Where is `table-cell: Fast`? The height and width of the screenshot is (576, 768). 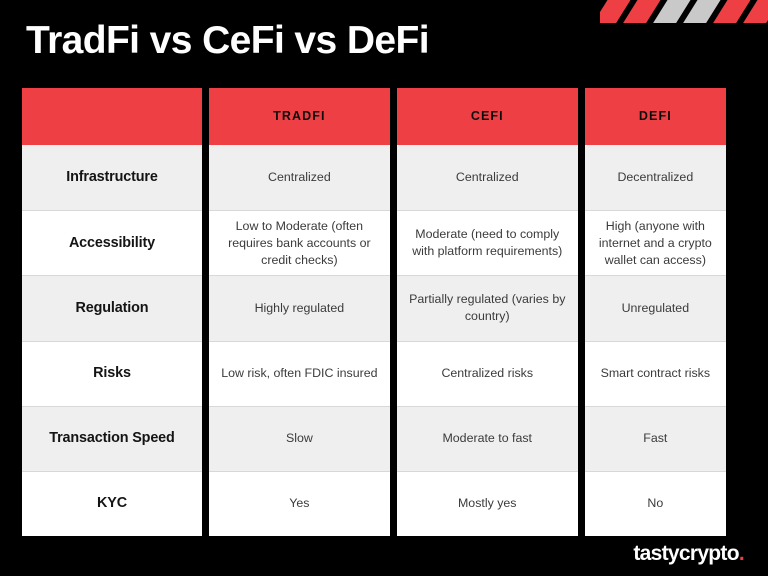
table-cell: Fast is located at coordinates (655, 438).